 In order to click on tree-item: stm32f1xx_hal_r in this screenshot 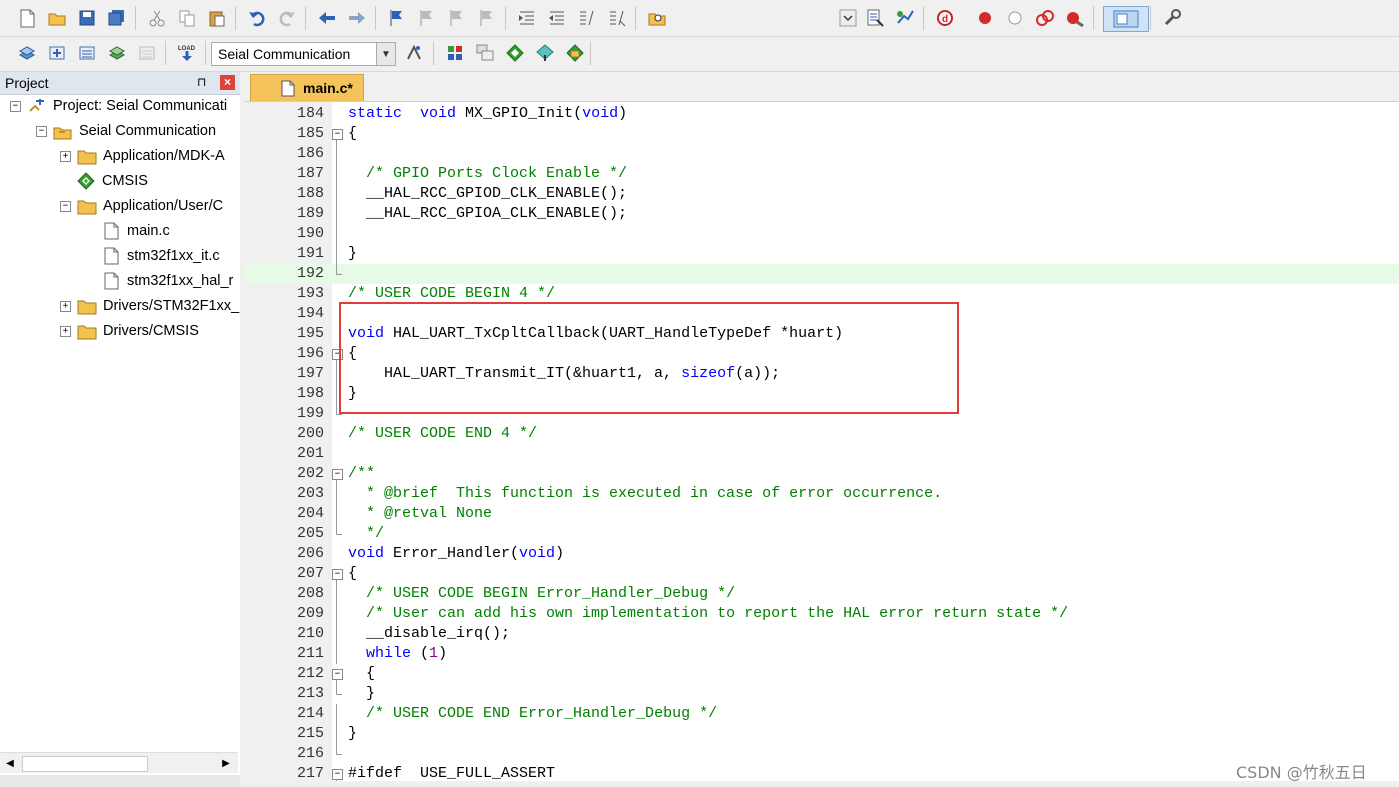, I will do `click(167, 281)`.